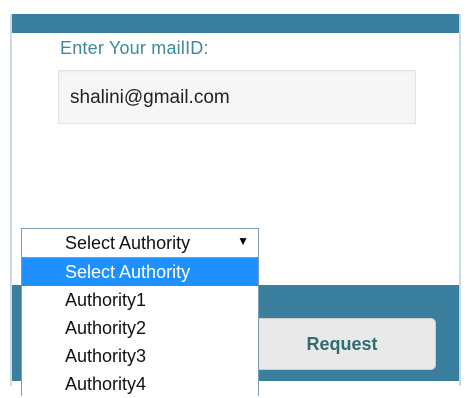  I want to click on dropdown-option-authority4: Authority4, so click(140, 384).